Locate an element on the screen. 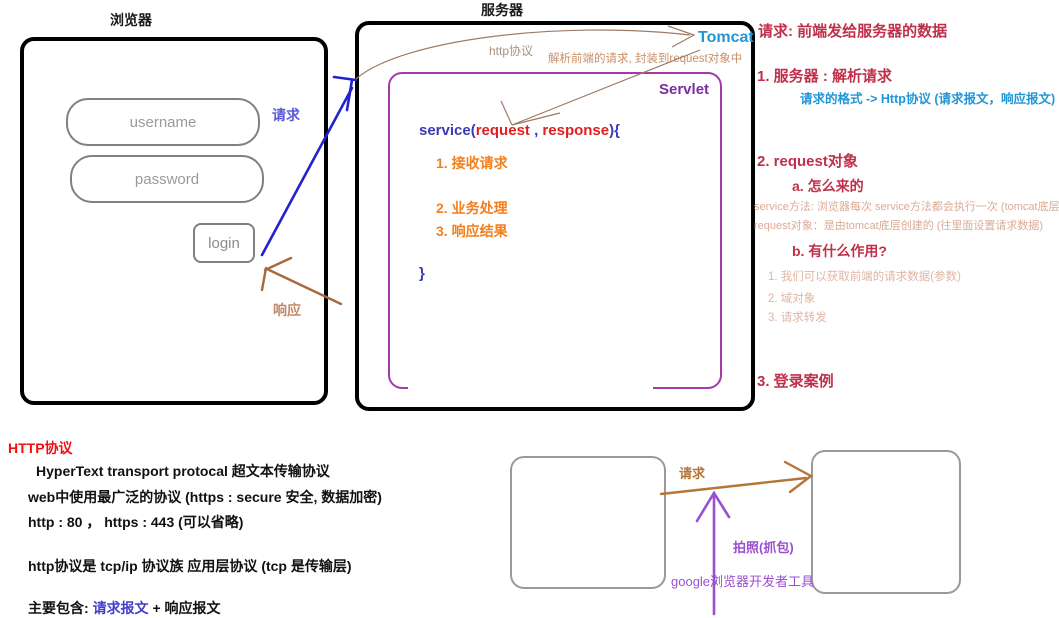 This screenshot has height=618, width=1059. response-arrow-label: 响应 is located at coordinates (287, 310).